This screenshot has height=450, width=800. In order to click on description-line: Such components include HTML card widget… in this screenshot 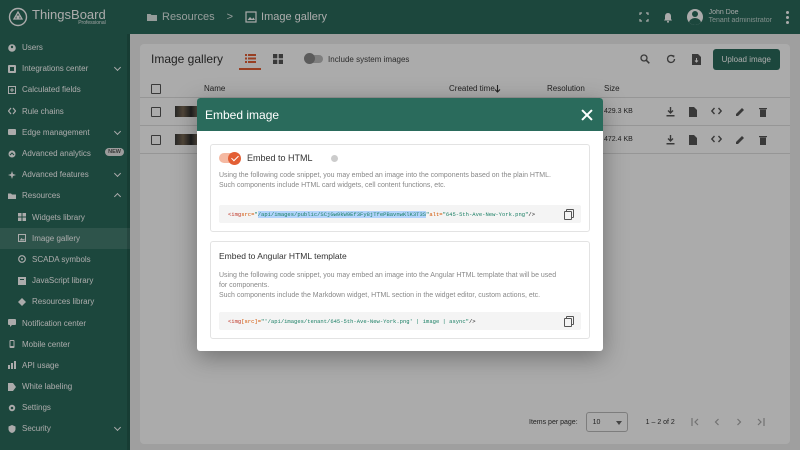, I will do `click(332, 185)`.